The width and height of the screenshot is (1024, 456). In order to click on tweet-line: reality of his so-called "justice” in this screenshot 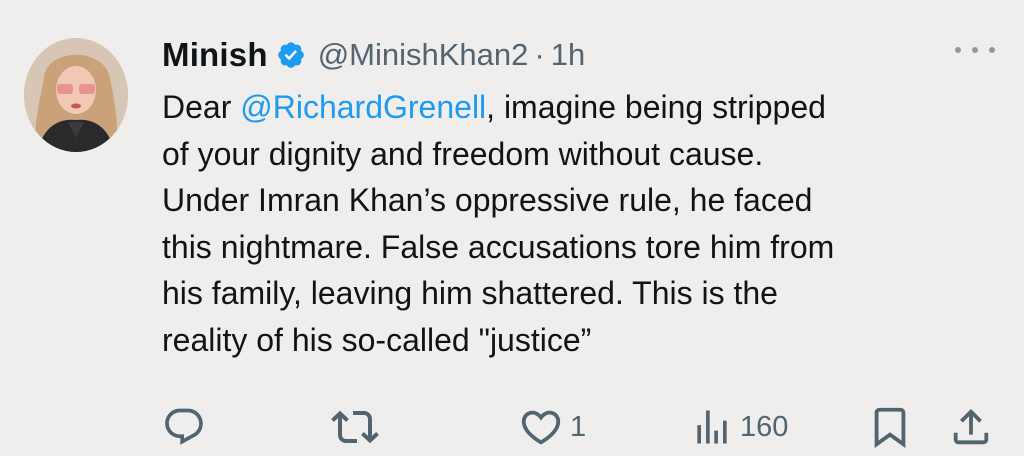, I will do `click(377, 339)`.